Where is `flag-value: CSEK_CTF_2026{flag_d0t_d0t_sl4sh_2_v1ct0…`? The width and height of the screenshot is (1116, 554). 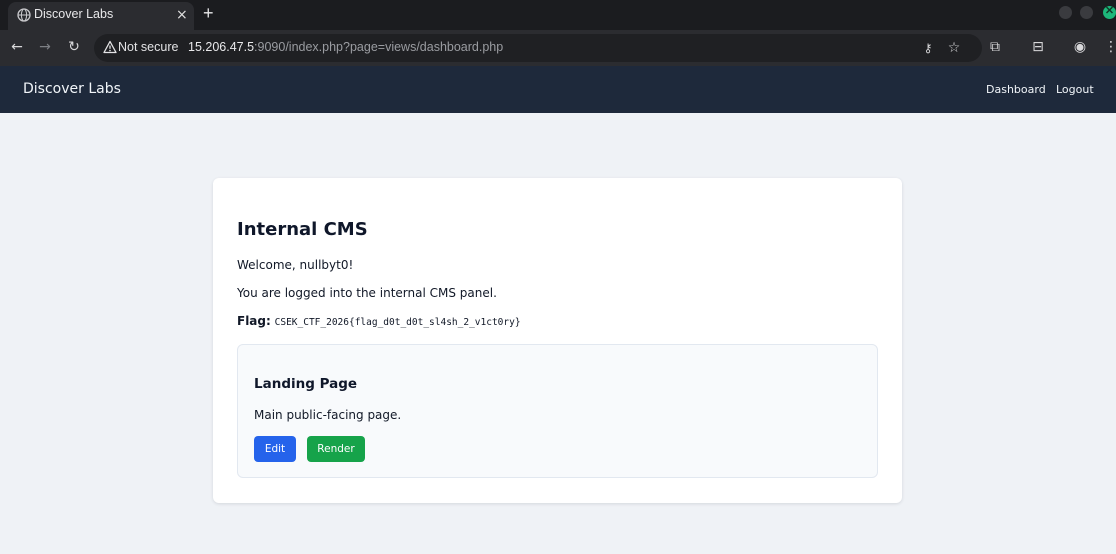 flag-value: CSEK_CTF_2026{flag_d0t_d0t_sl4sh_2_v1ct0… is located at coordinates (397, 322).